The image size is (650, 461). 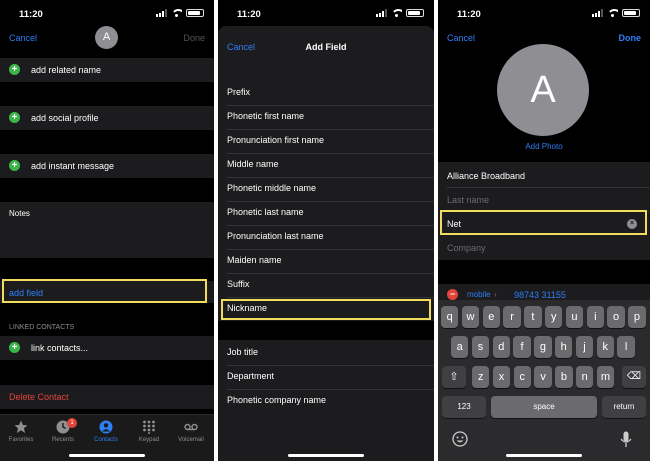 What do you see at coordinates (495, 294) in the screenshot?
I see `chevron-right-icon: ›` at bounding box center [495, 294].